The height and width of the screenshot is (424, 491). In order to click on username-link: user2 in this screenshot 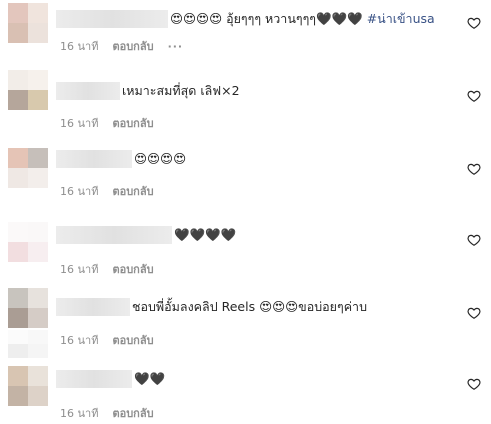, I will do `click(88, 91)`.